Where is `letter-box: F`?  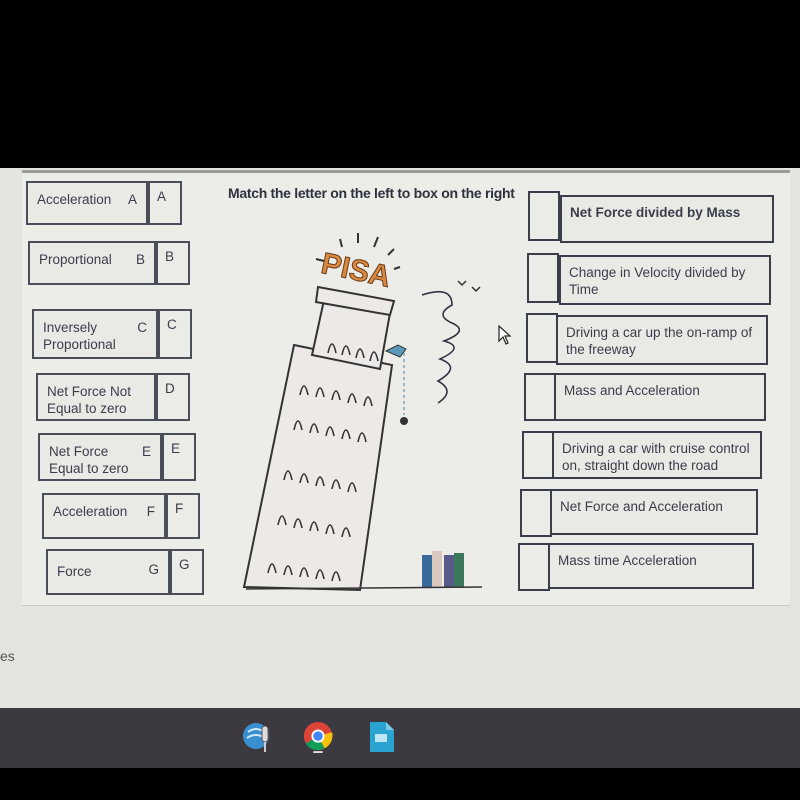
letter-box: F is located at coordinates (183, 516).